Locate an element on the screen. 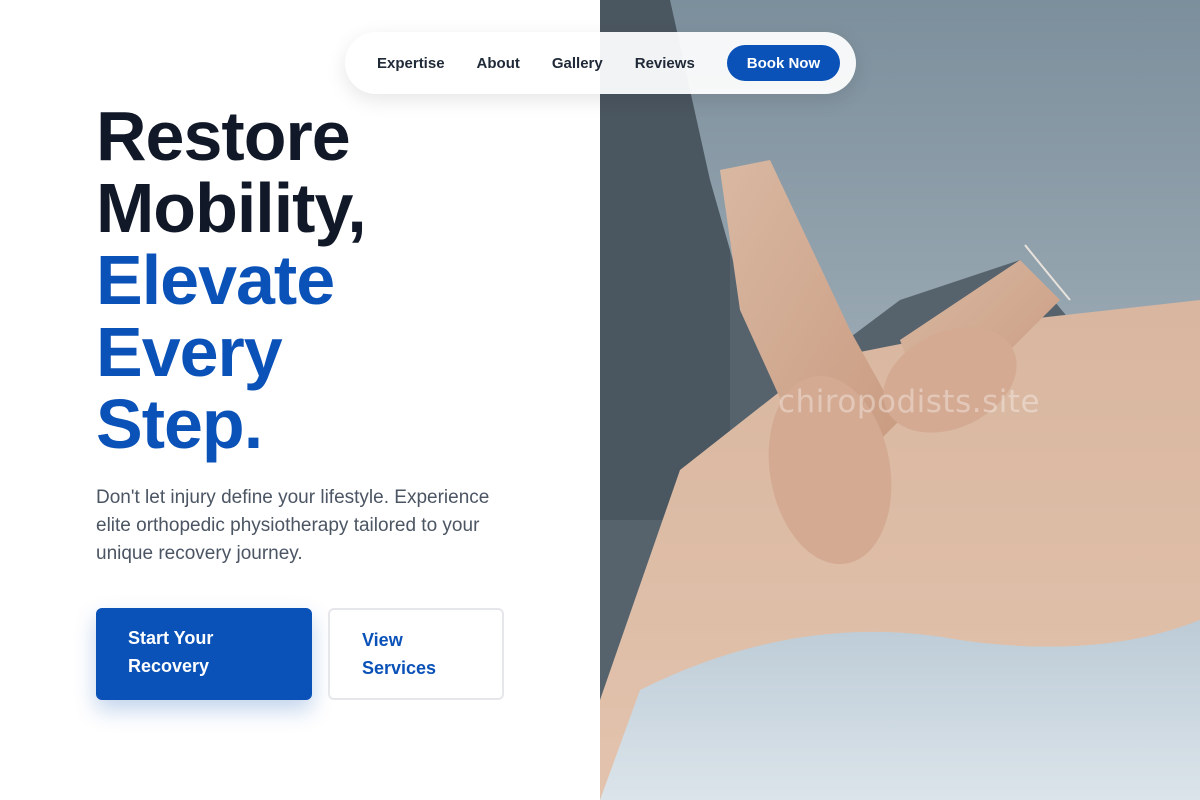  view-services-button: View Services is located at coordinates (416, 654).